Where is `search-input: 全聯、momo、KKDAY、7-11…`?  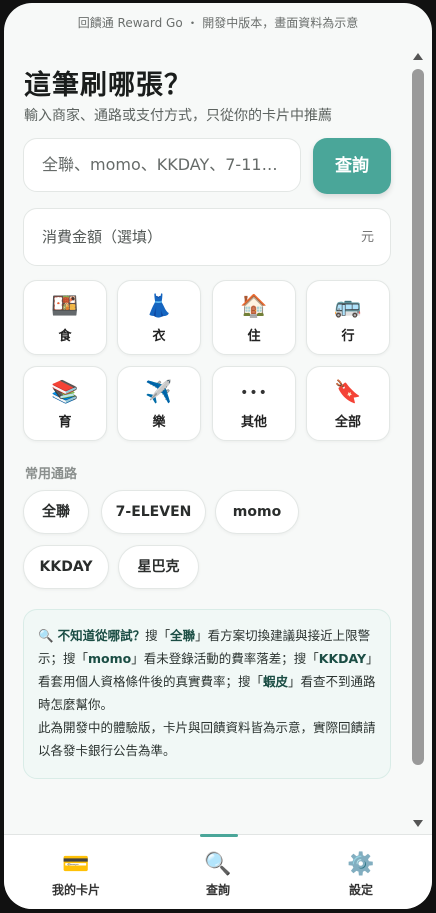
search-input: 全聯、momo、KKDAY、7-11… is located at coordinates (162, 165).